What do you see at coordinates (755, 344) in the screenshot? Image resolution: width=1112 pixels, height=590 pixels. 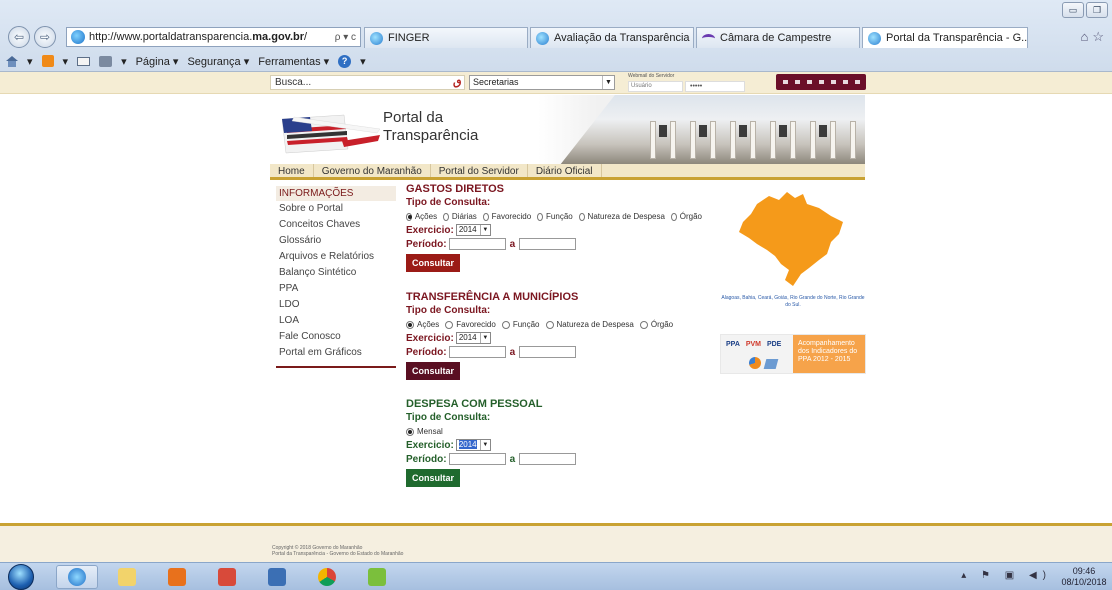 I see `ppa-labels: PPA PVM PDE` at bounding box center [755, 344].